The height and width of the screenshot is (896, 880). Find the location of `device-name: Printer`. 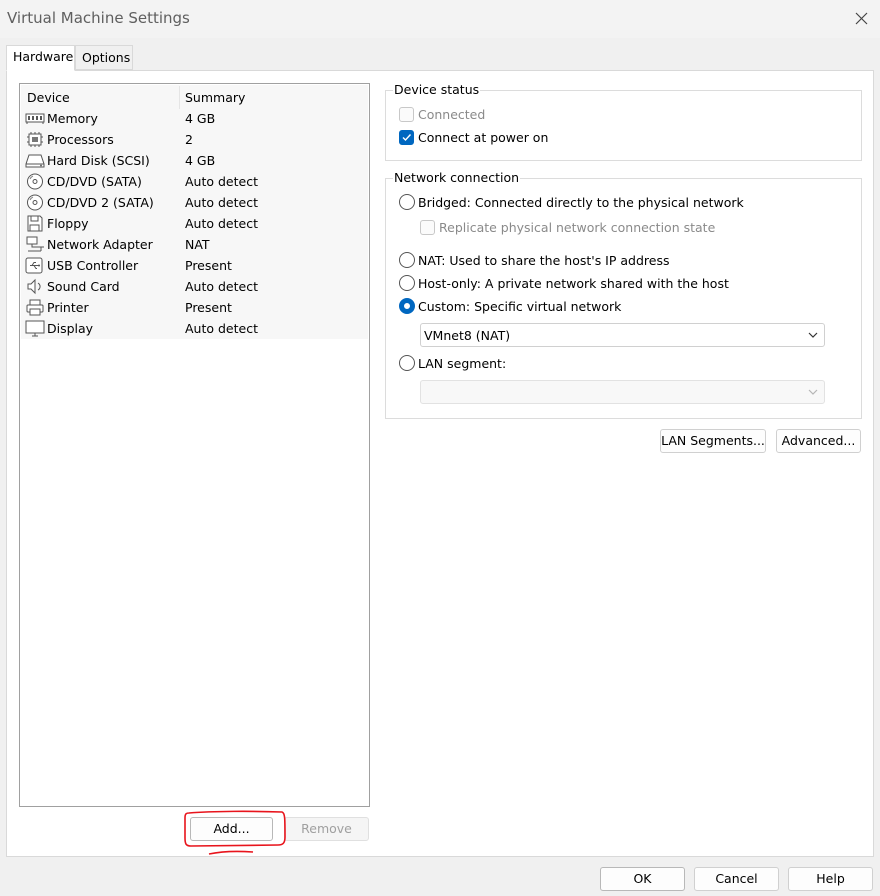

device-name: Printer is located at coordinates (68, 307).